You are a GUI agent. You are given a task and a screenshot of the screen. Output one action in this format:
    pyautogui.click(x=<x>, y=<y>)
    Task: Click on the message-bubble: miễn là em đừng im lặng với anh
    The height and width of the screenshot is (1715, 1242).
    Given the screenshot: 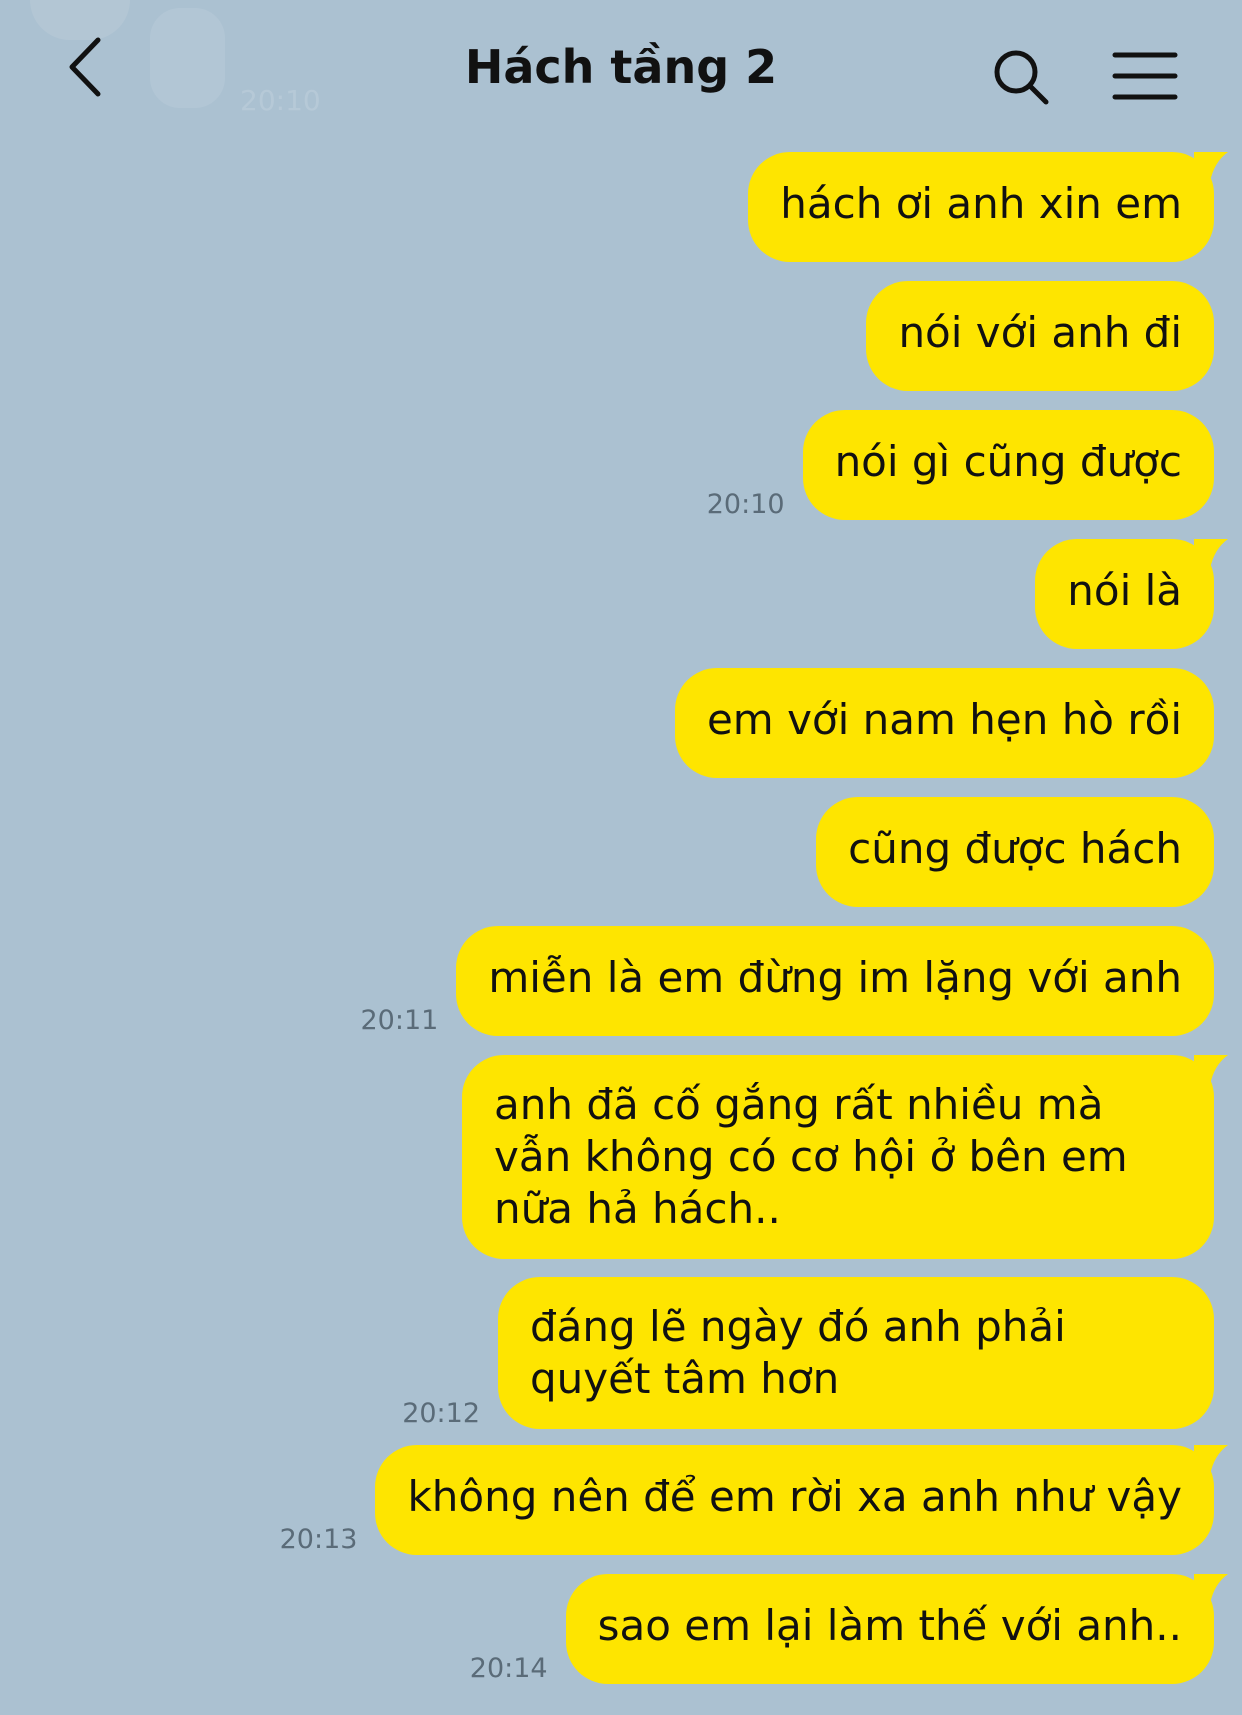 What is the action you would take?
    pyautogui.click(x=835, y=981)
    